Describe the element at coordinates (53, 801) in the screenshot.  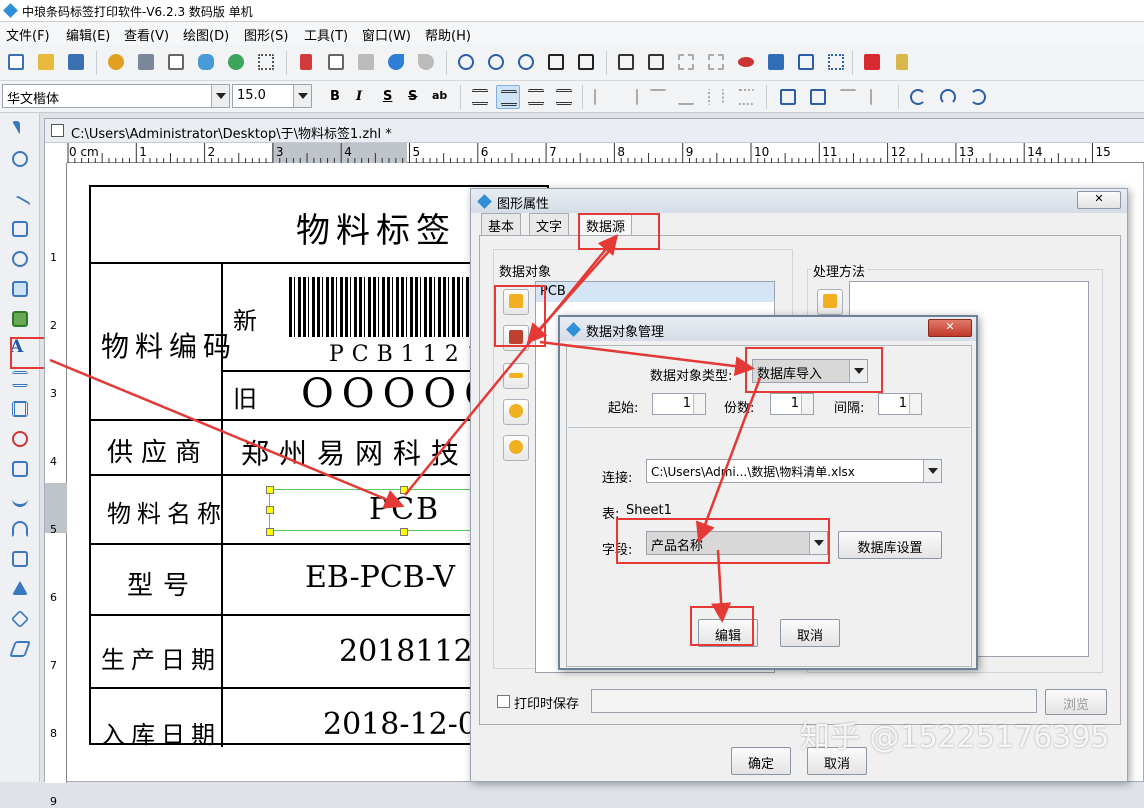
I see `vruler-tick-label: 9` at that location.